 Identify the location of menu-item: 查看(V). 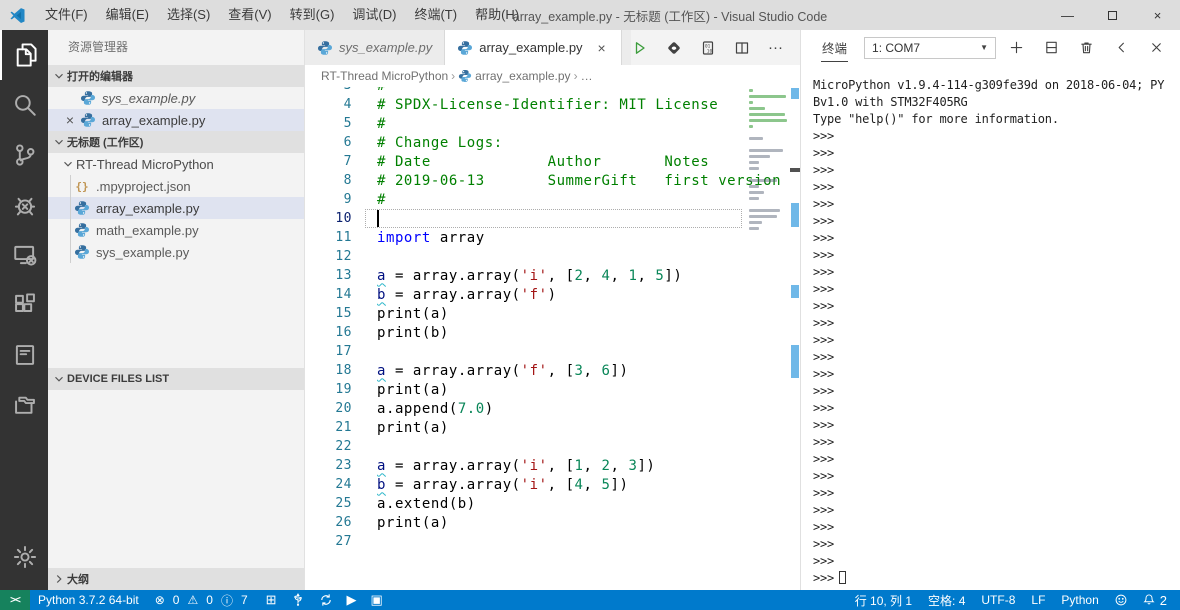
(249, 15).